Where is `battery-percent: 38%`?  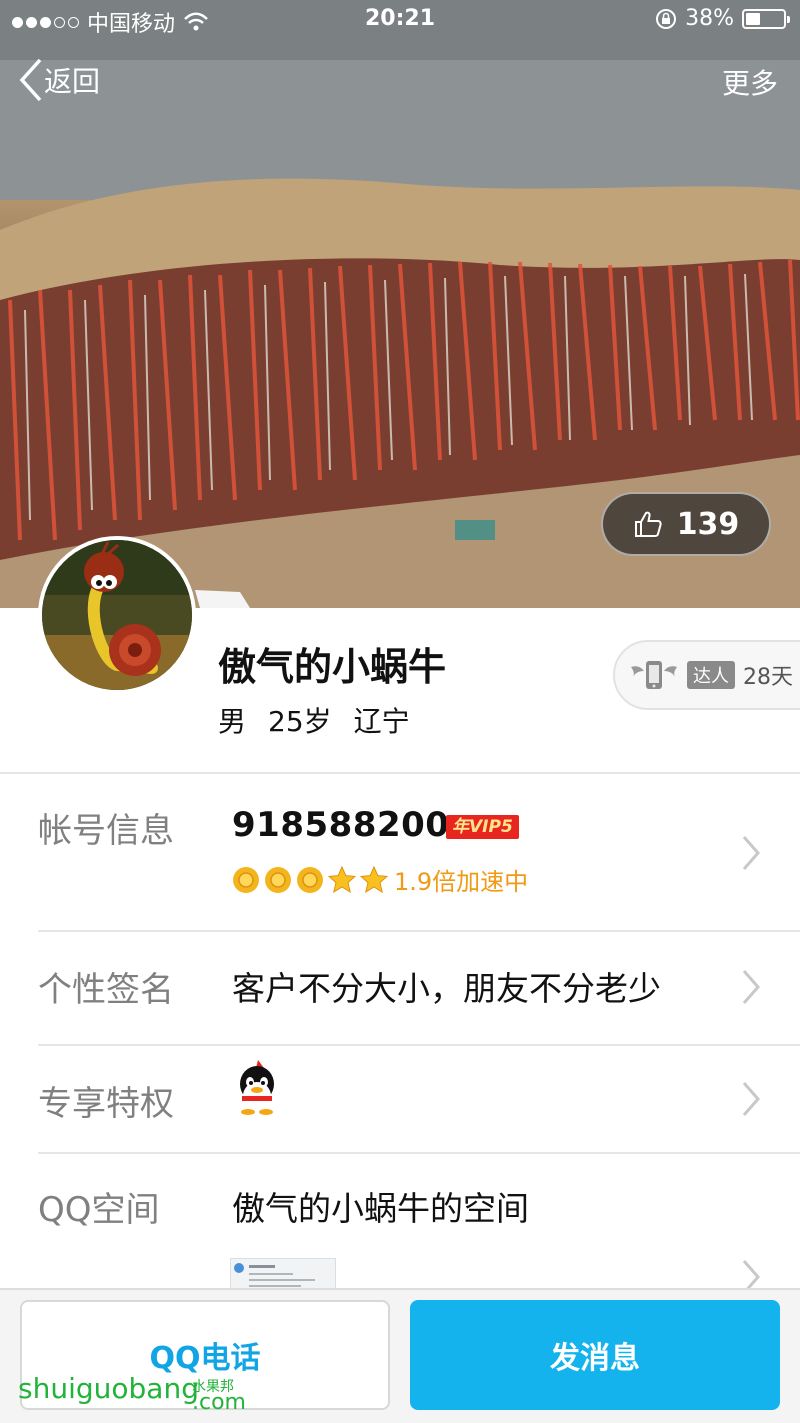
battery-percent: 38% is located at coordinates (709, 18).